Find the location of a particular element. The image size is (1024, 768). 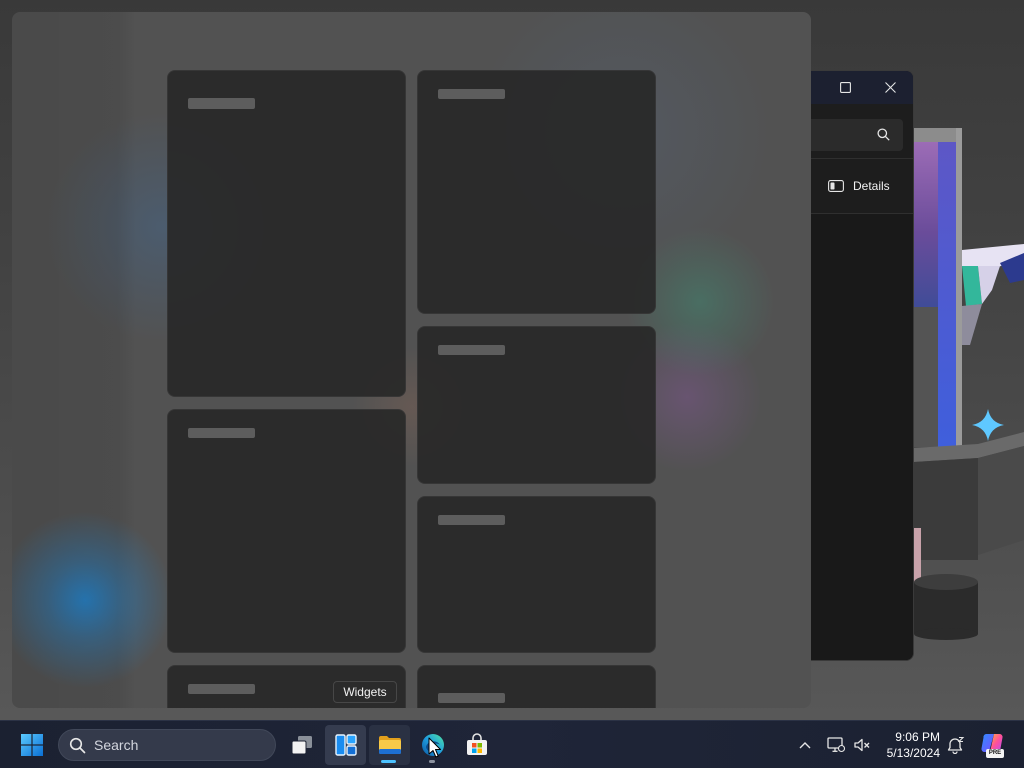

mouse-pointer-icon is located at coordinates (435, 748).